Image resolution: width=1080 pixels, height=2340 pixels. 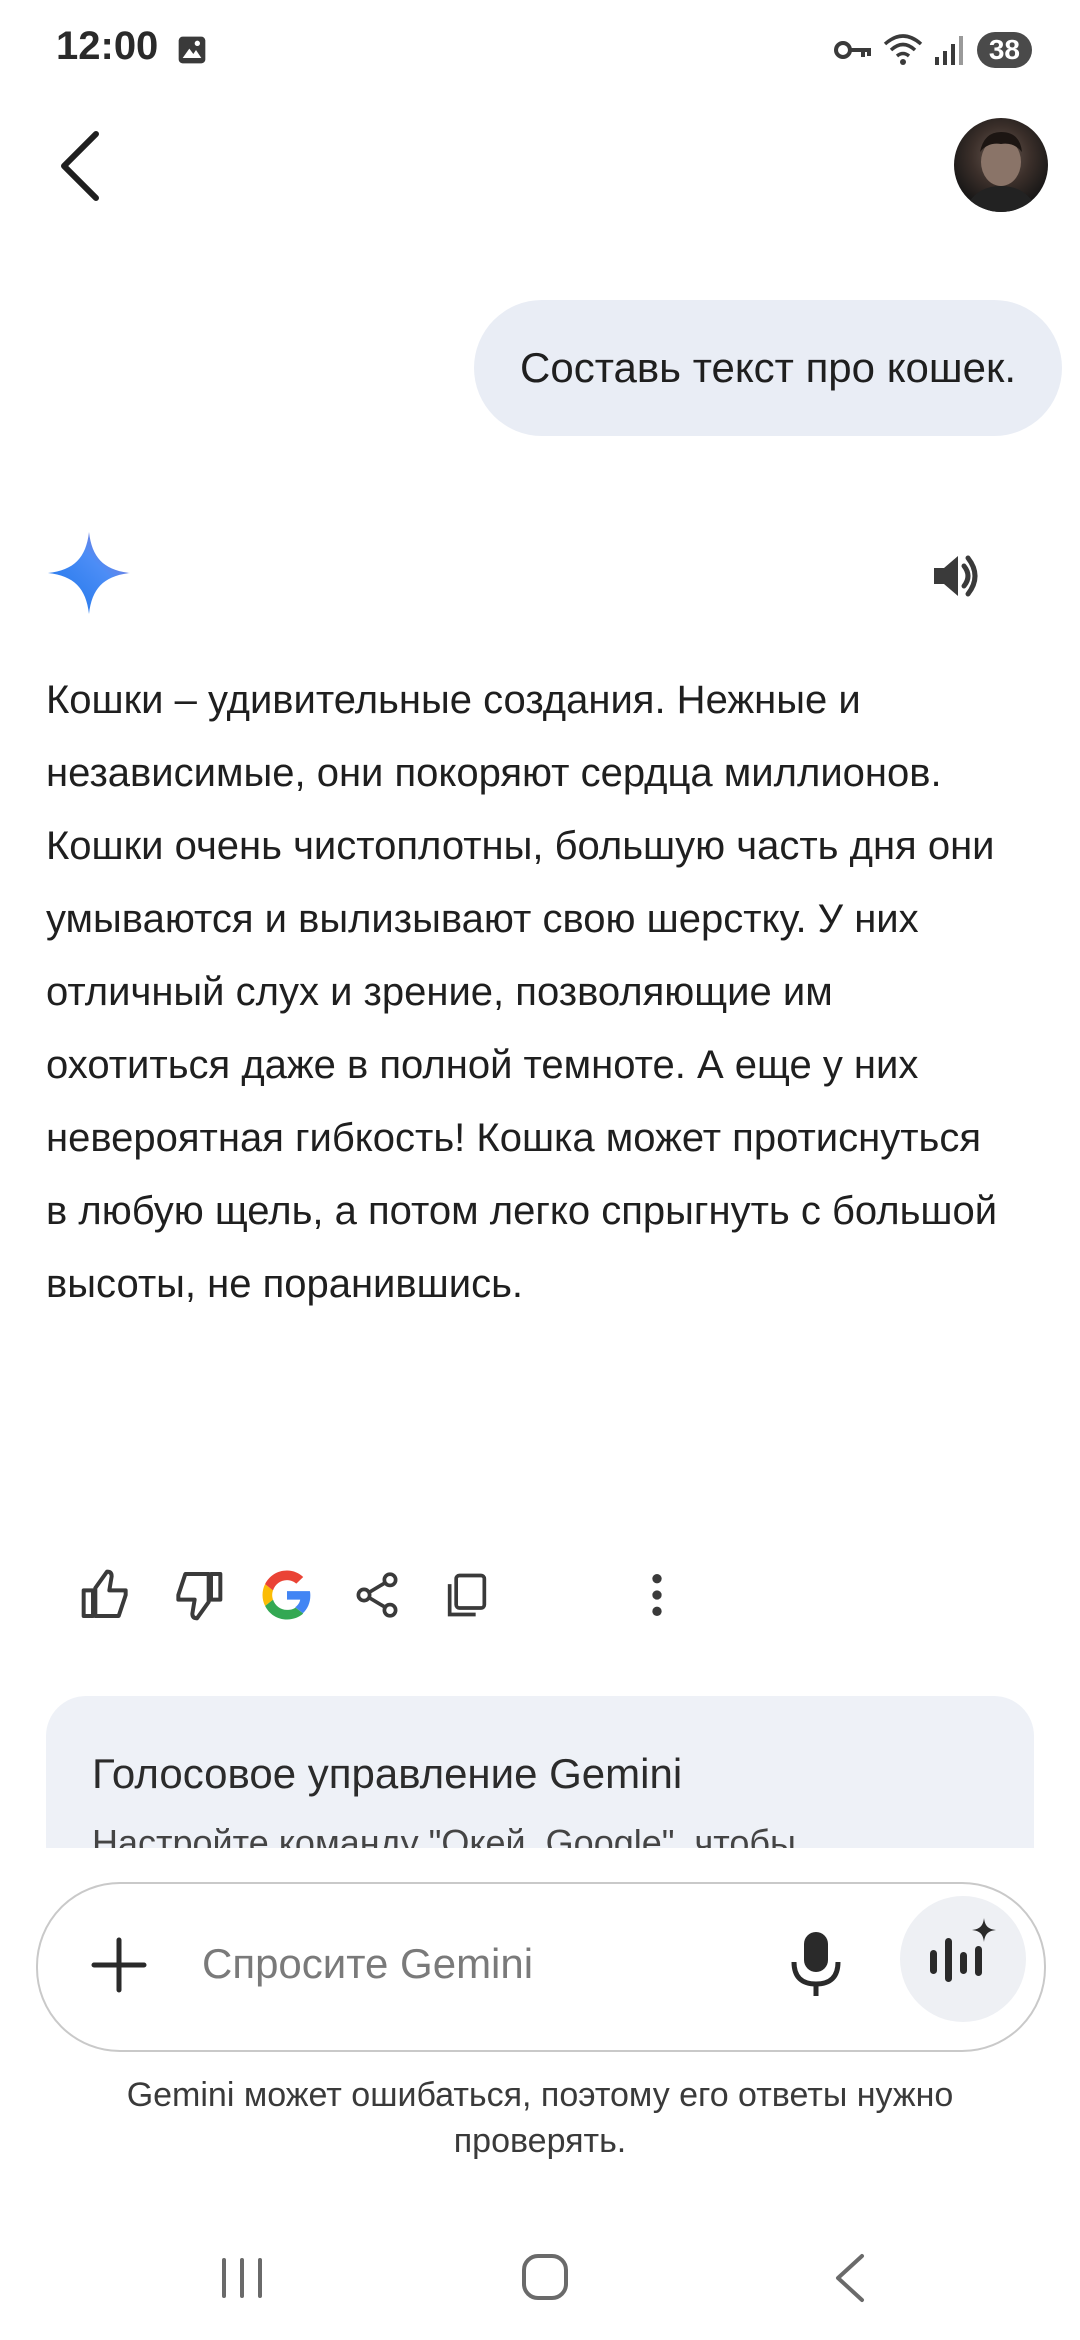 What do you see at coordinates (197, 1595) in the screenshot?
I see `thumbs-down-icon` at bounding box center [197, 1595].